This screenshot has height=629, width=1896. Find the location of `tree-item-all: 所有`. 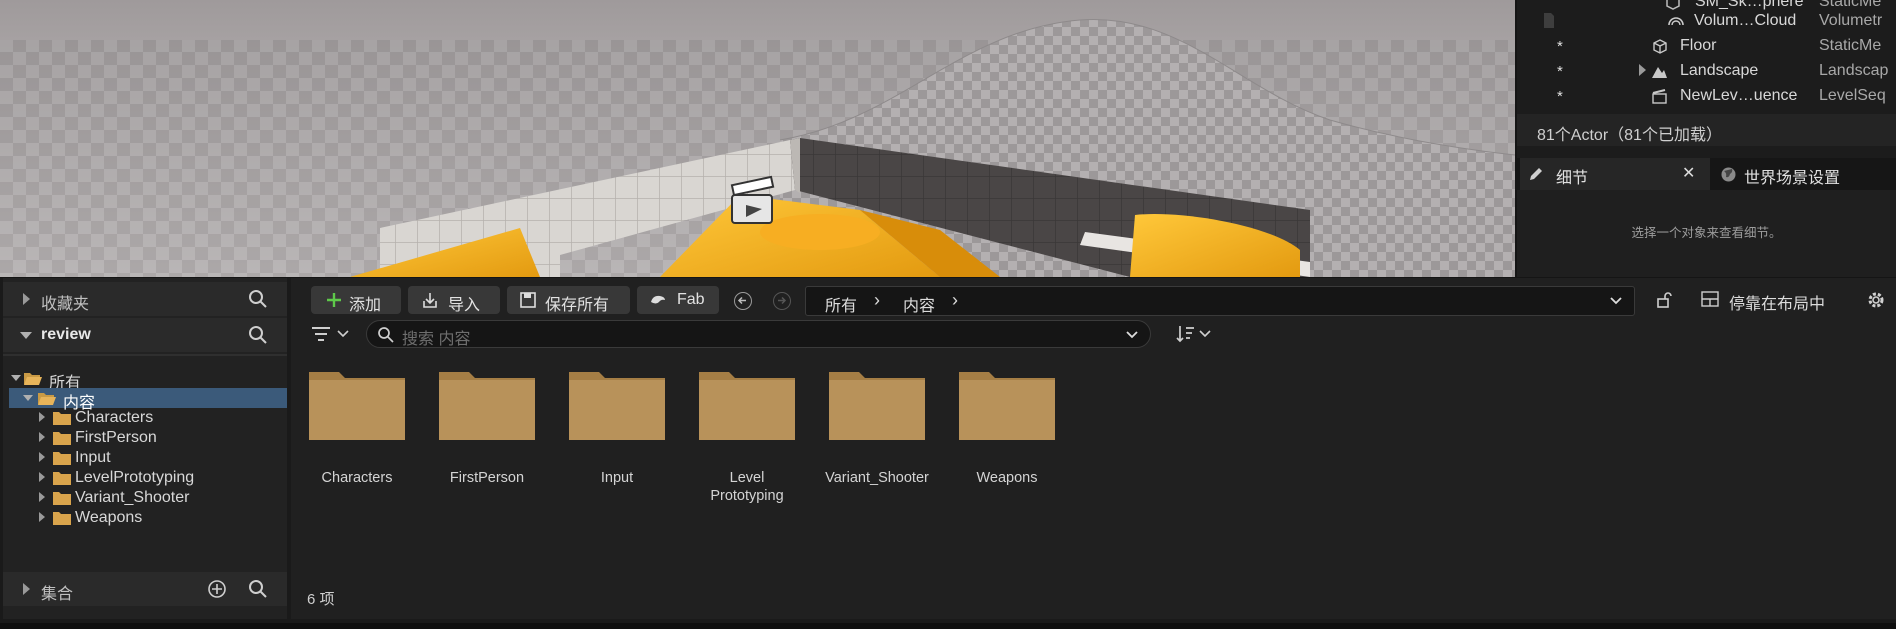

tree-item-all: 所有 is located at coordinates (148, 380).